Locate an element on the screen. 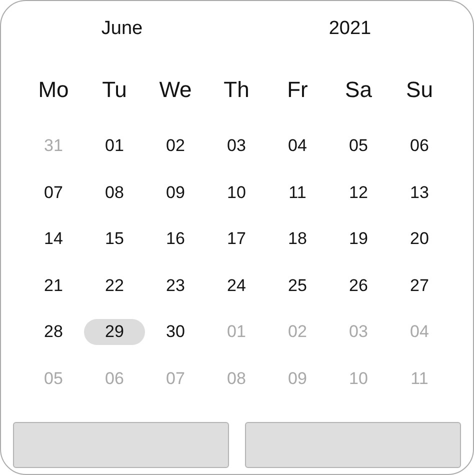 This screenshot has height=475, width=474. day-cell: 06 is located at coordinates (419, 146).